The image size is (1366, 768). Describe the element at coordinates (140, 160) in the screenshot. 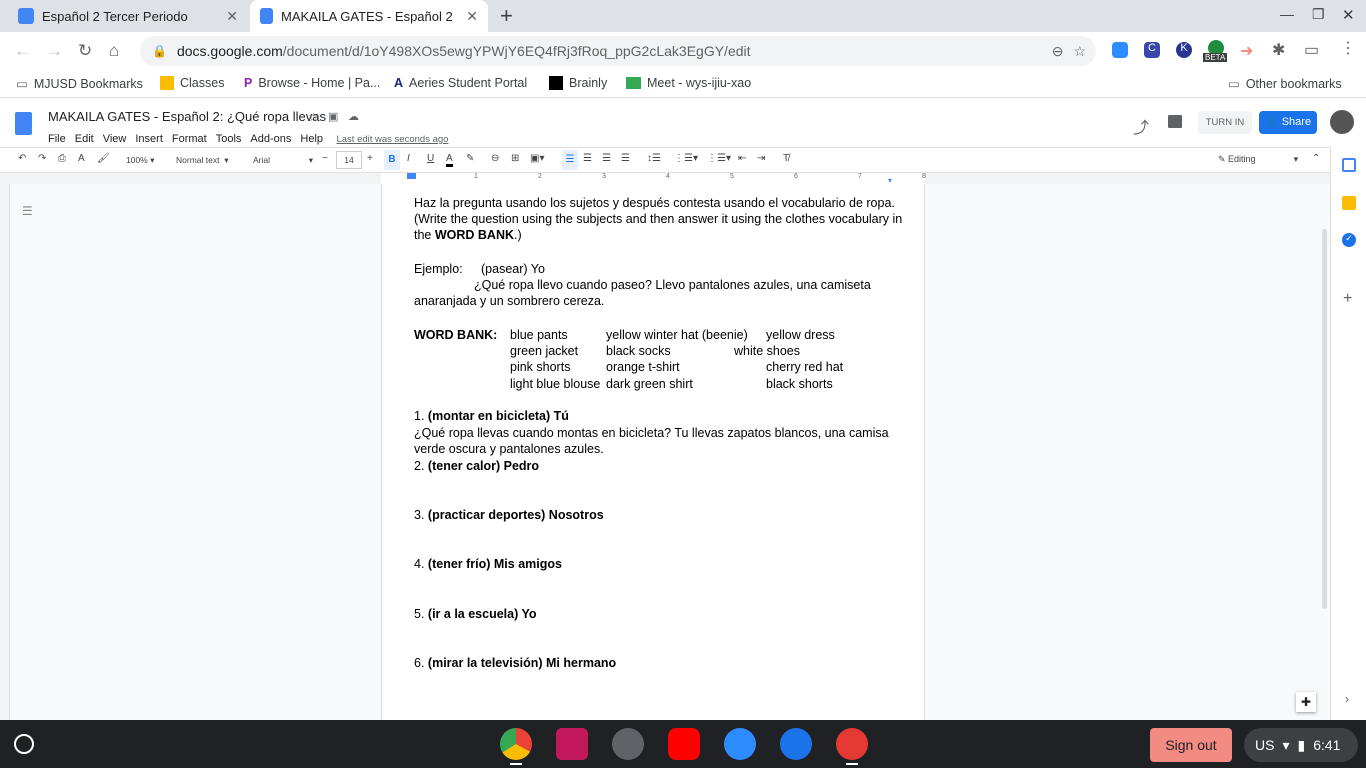

I see `zoom-select: 100% ▾` at that location.